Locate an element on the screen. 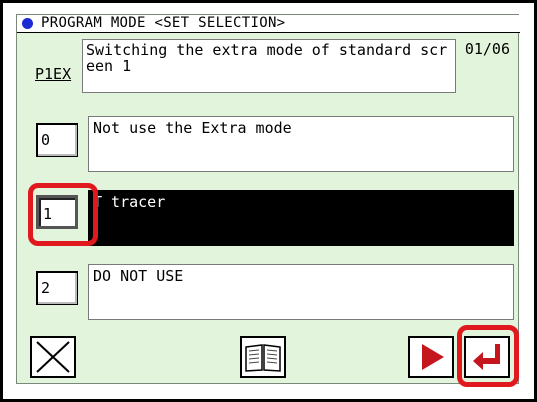 The width and height of the screenshot is (537, 402). book-icon is located at coordinates (263, 358).